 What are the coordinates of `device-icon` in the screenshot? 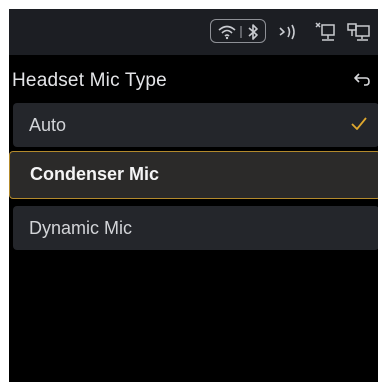 It's located at (359, 32).